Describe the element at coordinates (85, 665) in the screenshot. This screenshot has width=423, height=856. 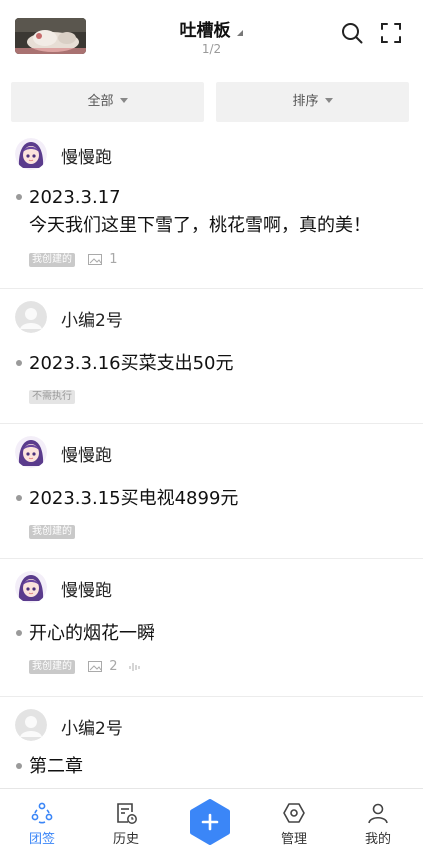
I see `post-meta: 我创建的 2` at that location.